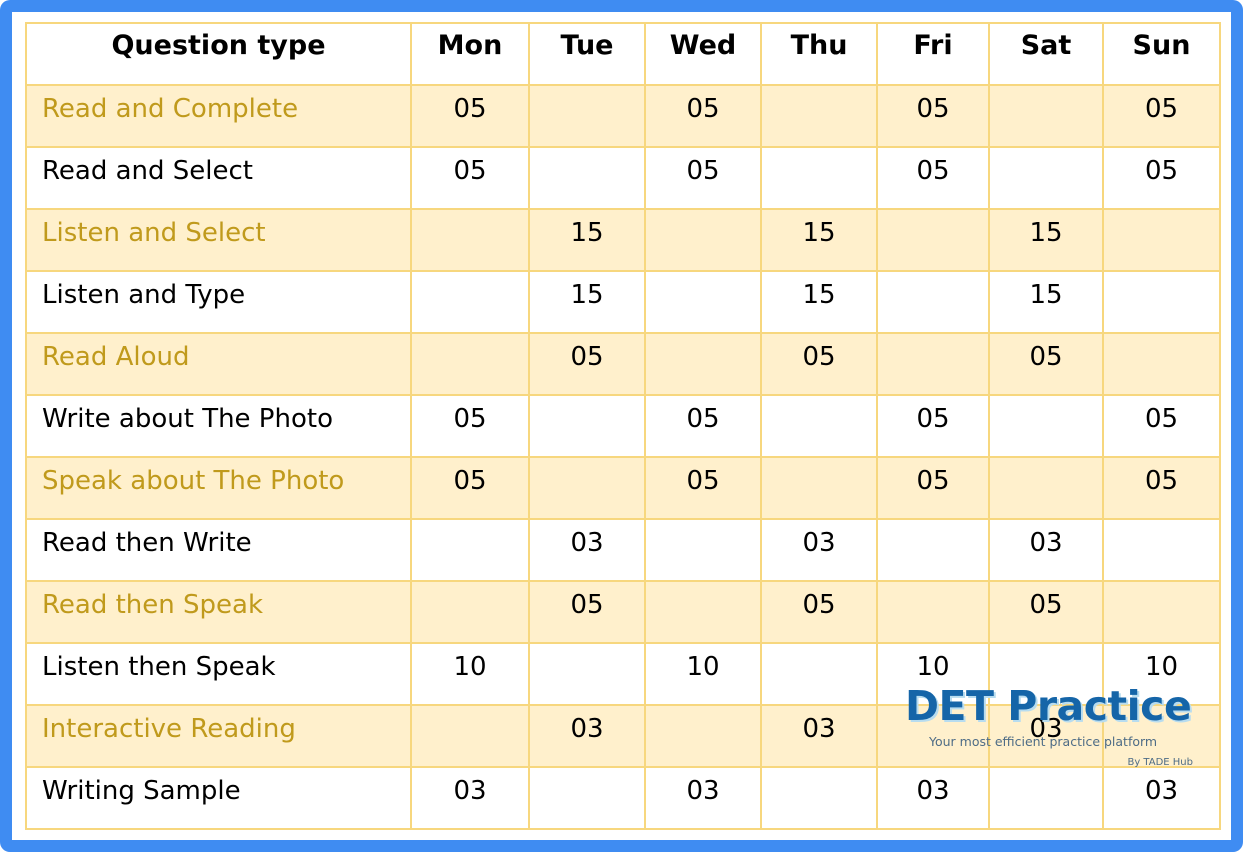  What do you see at coordinates (703, 674) in the screenshot?
I see `count-cell-wed: 10` at bounding box center [703, 674].